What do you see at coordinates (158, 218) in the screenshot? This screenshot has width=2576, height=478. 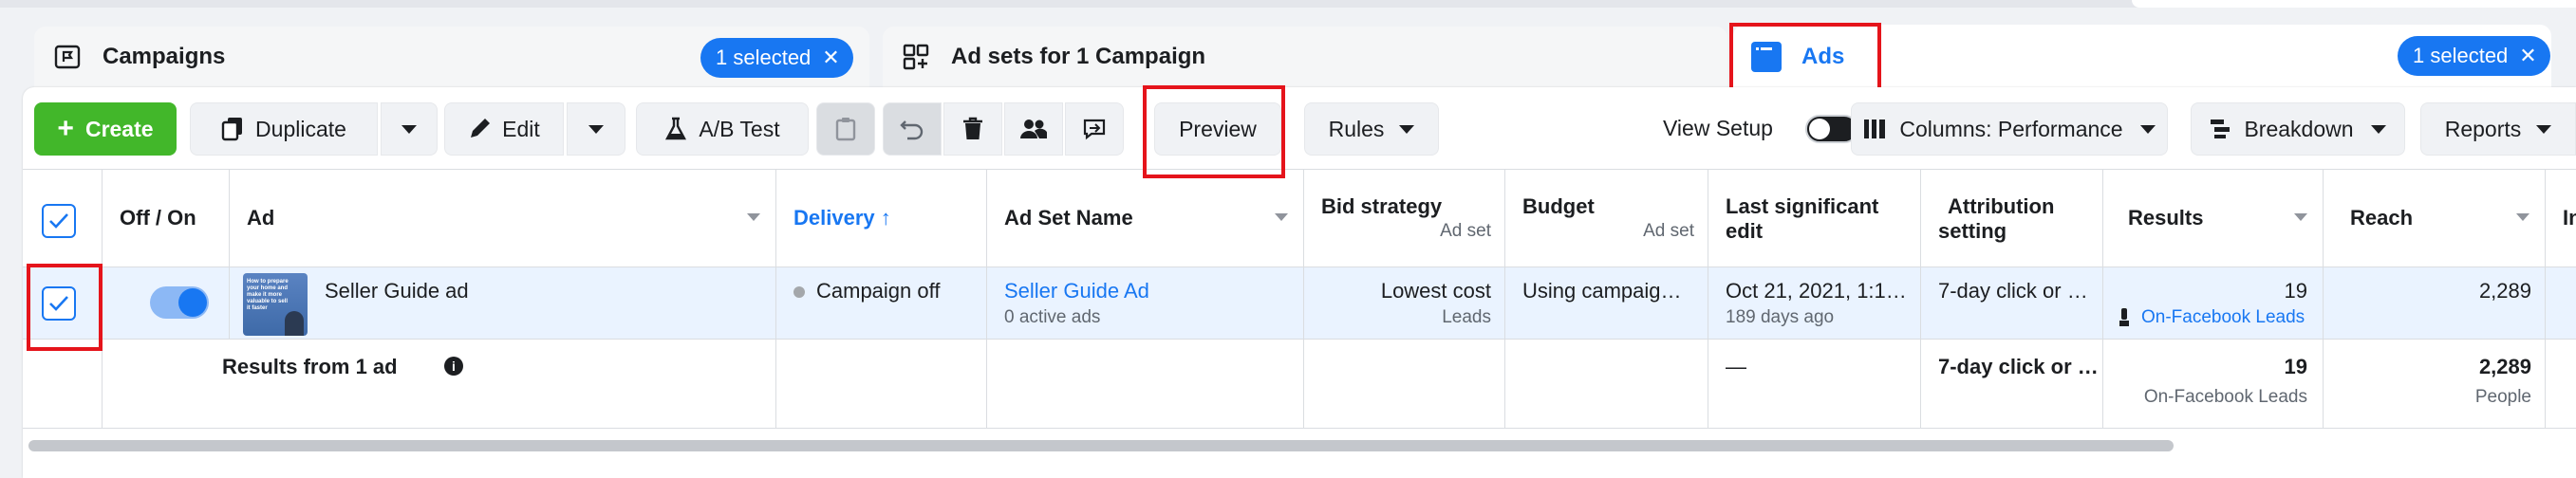 I see `col-off-on-label: Off / On` at bounding box center [158, 218].